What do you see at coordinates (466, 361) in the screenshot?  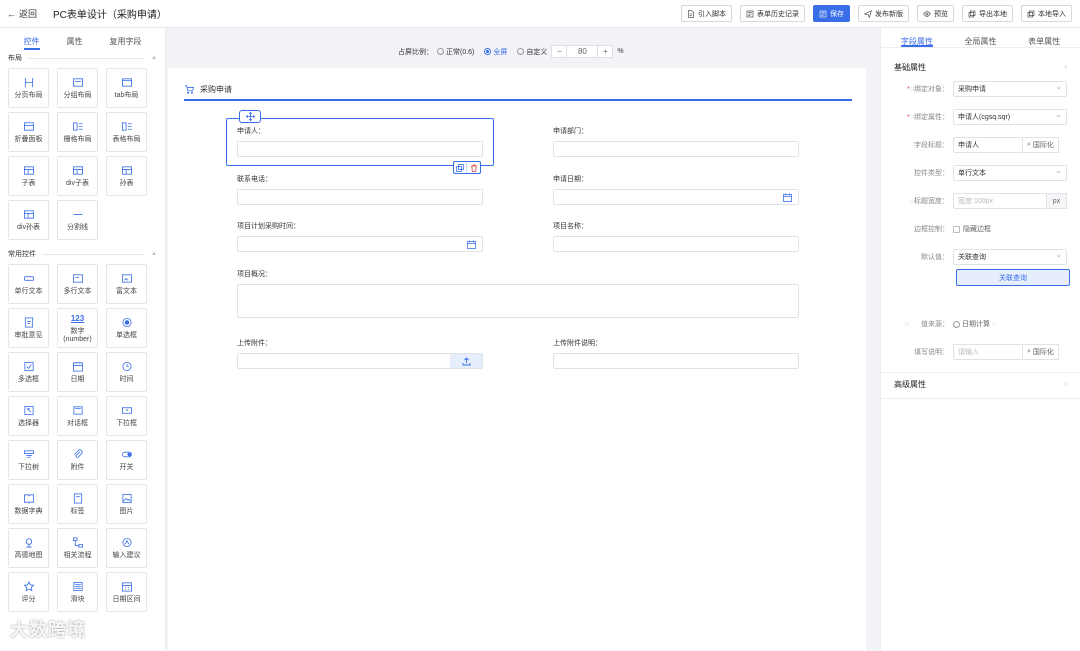 I see `upload-button` at bounding box center [466, 361].